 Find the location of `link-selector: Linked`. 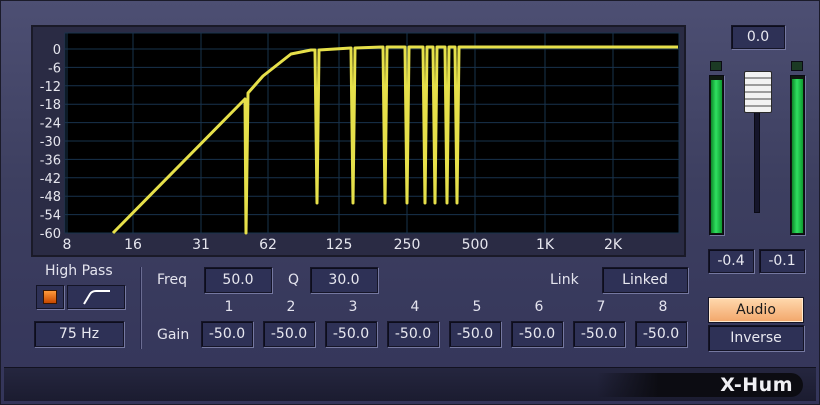

link-selector: Linked is located at coordinates (645, 280).